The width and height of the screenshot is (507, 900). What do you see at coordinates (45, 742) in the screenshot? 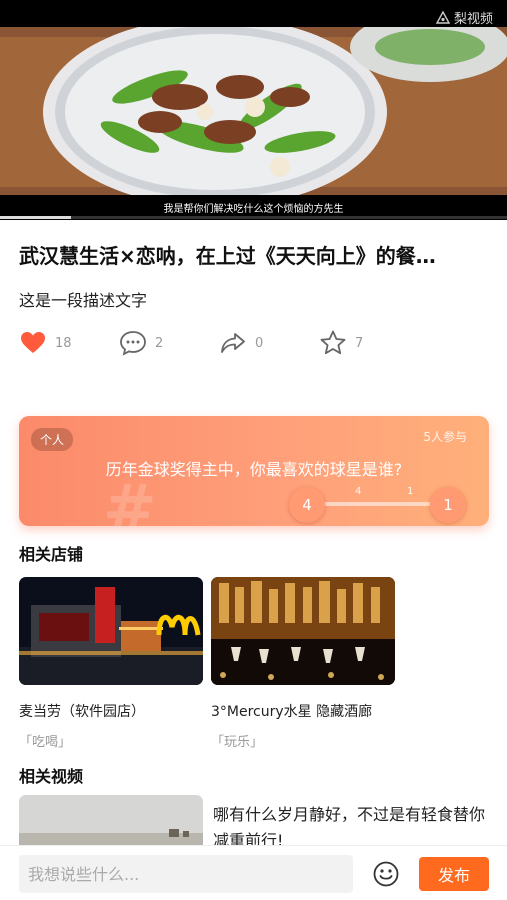
I see `shop-category: 「吃喝」` at bounding box center [45, 742].